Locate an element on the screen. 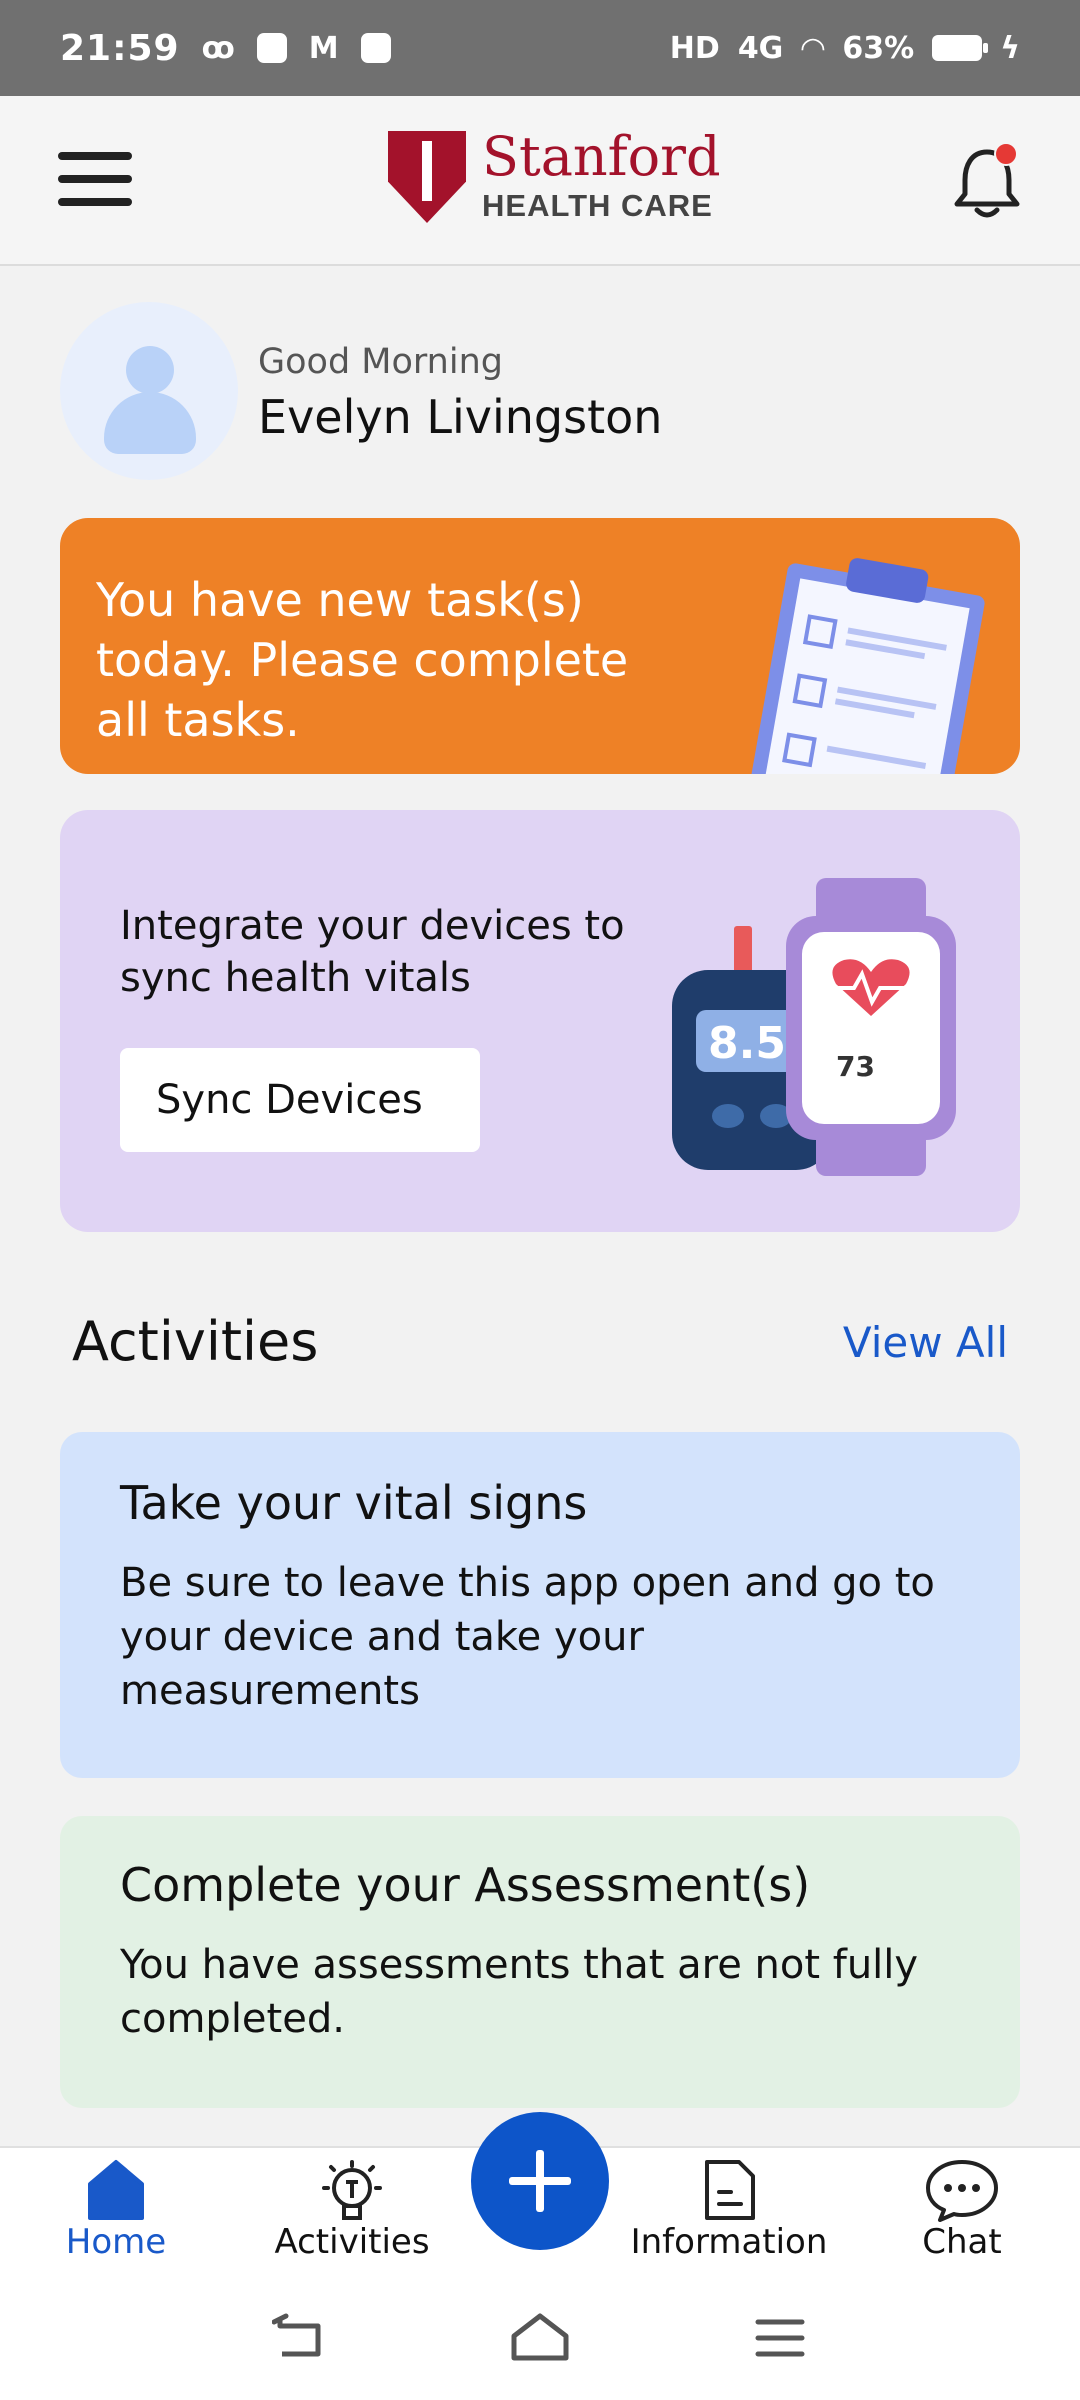 The width and height of the screenshot is (1080, 2400). home-system-icon is located at coordinates (540, 2337).